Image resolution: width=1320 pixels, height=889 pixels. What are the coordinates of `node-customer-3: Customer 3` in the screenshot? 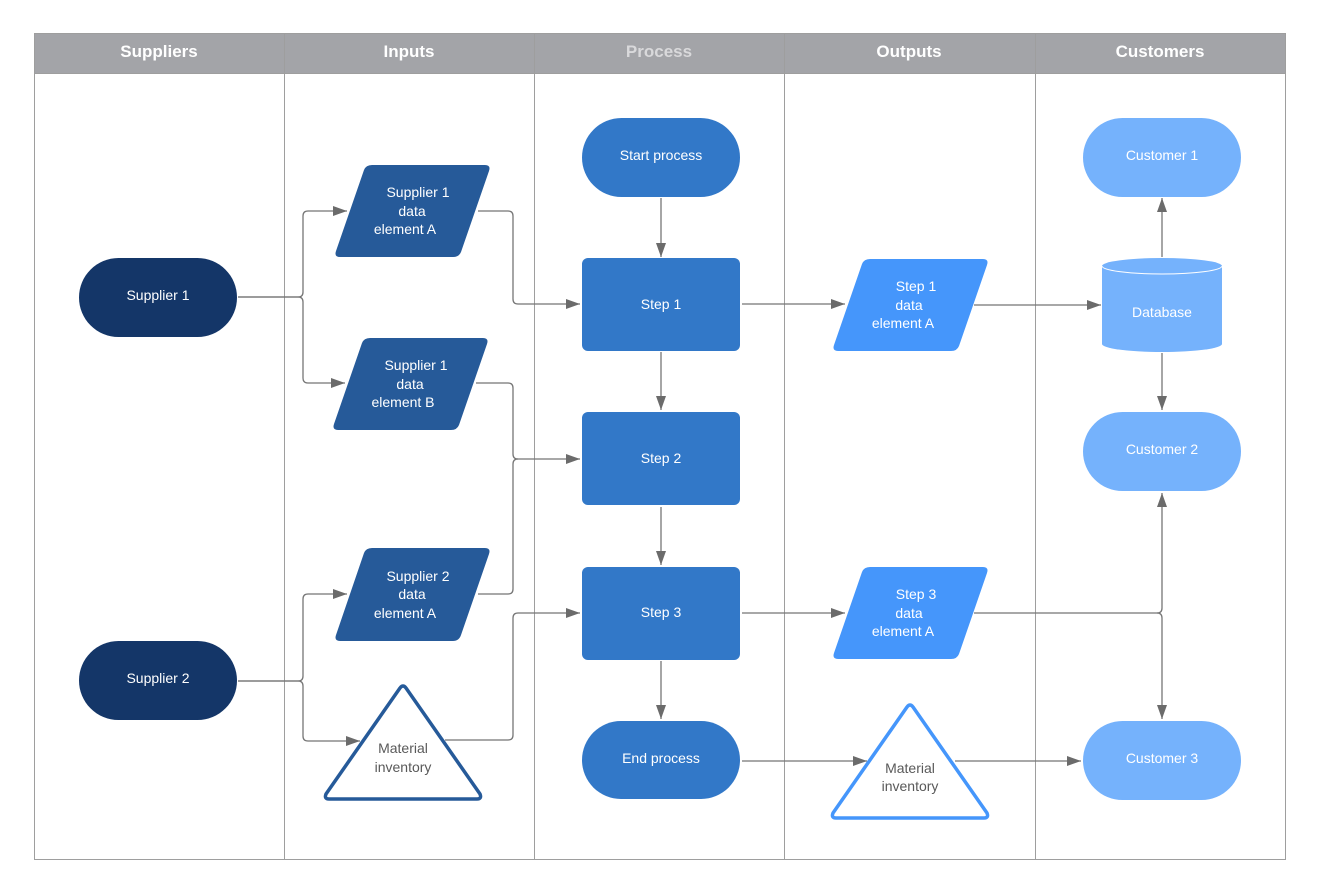 It's located at (1162, 760).